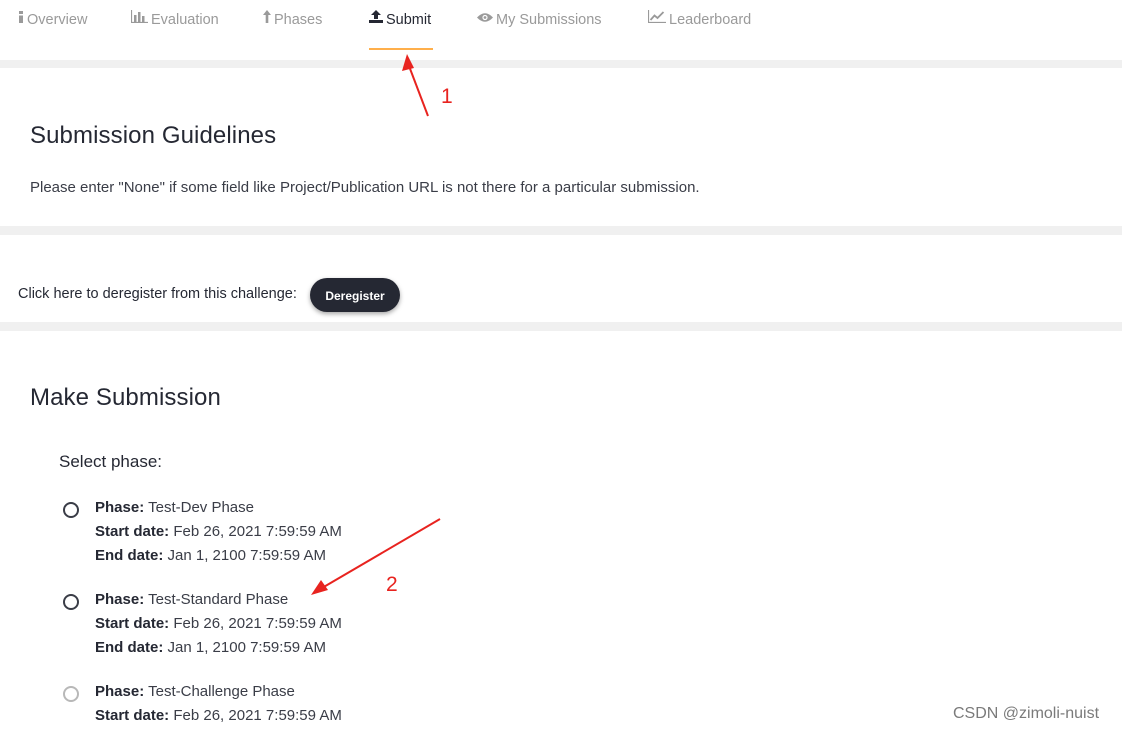 Image resolution: width=1122 pixels, height=731 pixels. Describe the element at coordinates (376, 556) in the screenshot. I see `arrow-2-icon` at that location.